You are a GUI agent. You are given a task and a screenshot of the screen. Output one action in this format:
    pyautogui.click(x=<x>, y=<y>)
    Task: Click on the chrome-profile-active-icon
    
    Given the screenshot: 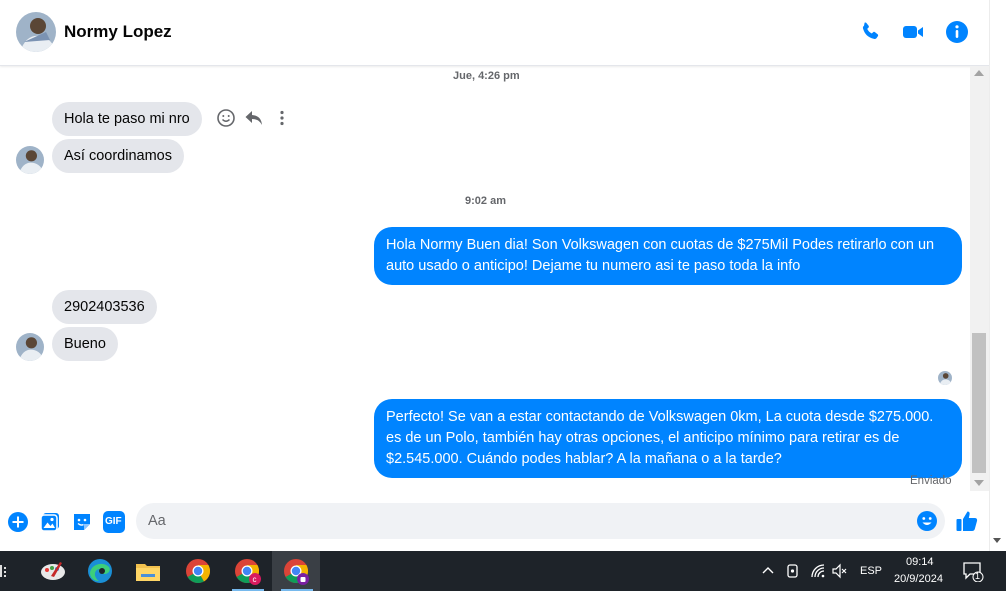 What is the action you would take?
    pyautogui.click(x=296, y=571)
    